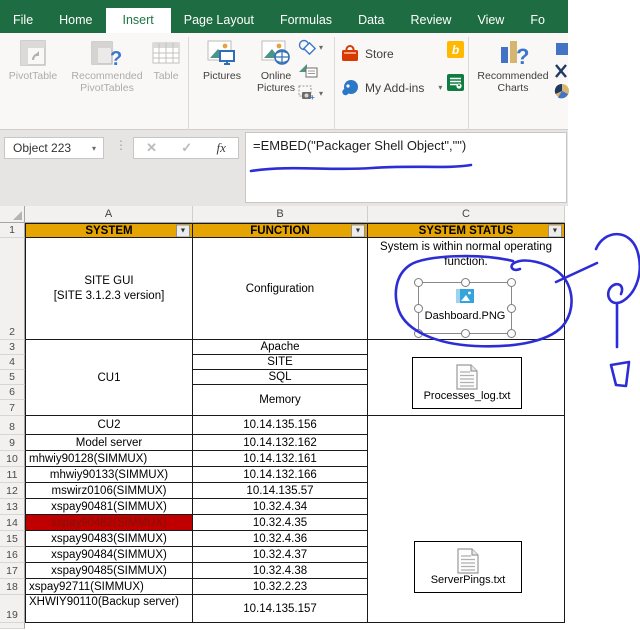 This screenshot has height=630, width=640. Describe the element at coordinates (109, 459) in the screenshot. I see `cell-a10: mhwiy90128(SIMMUX)` at that location.